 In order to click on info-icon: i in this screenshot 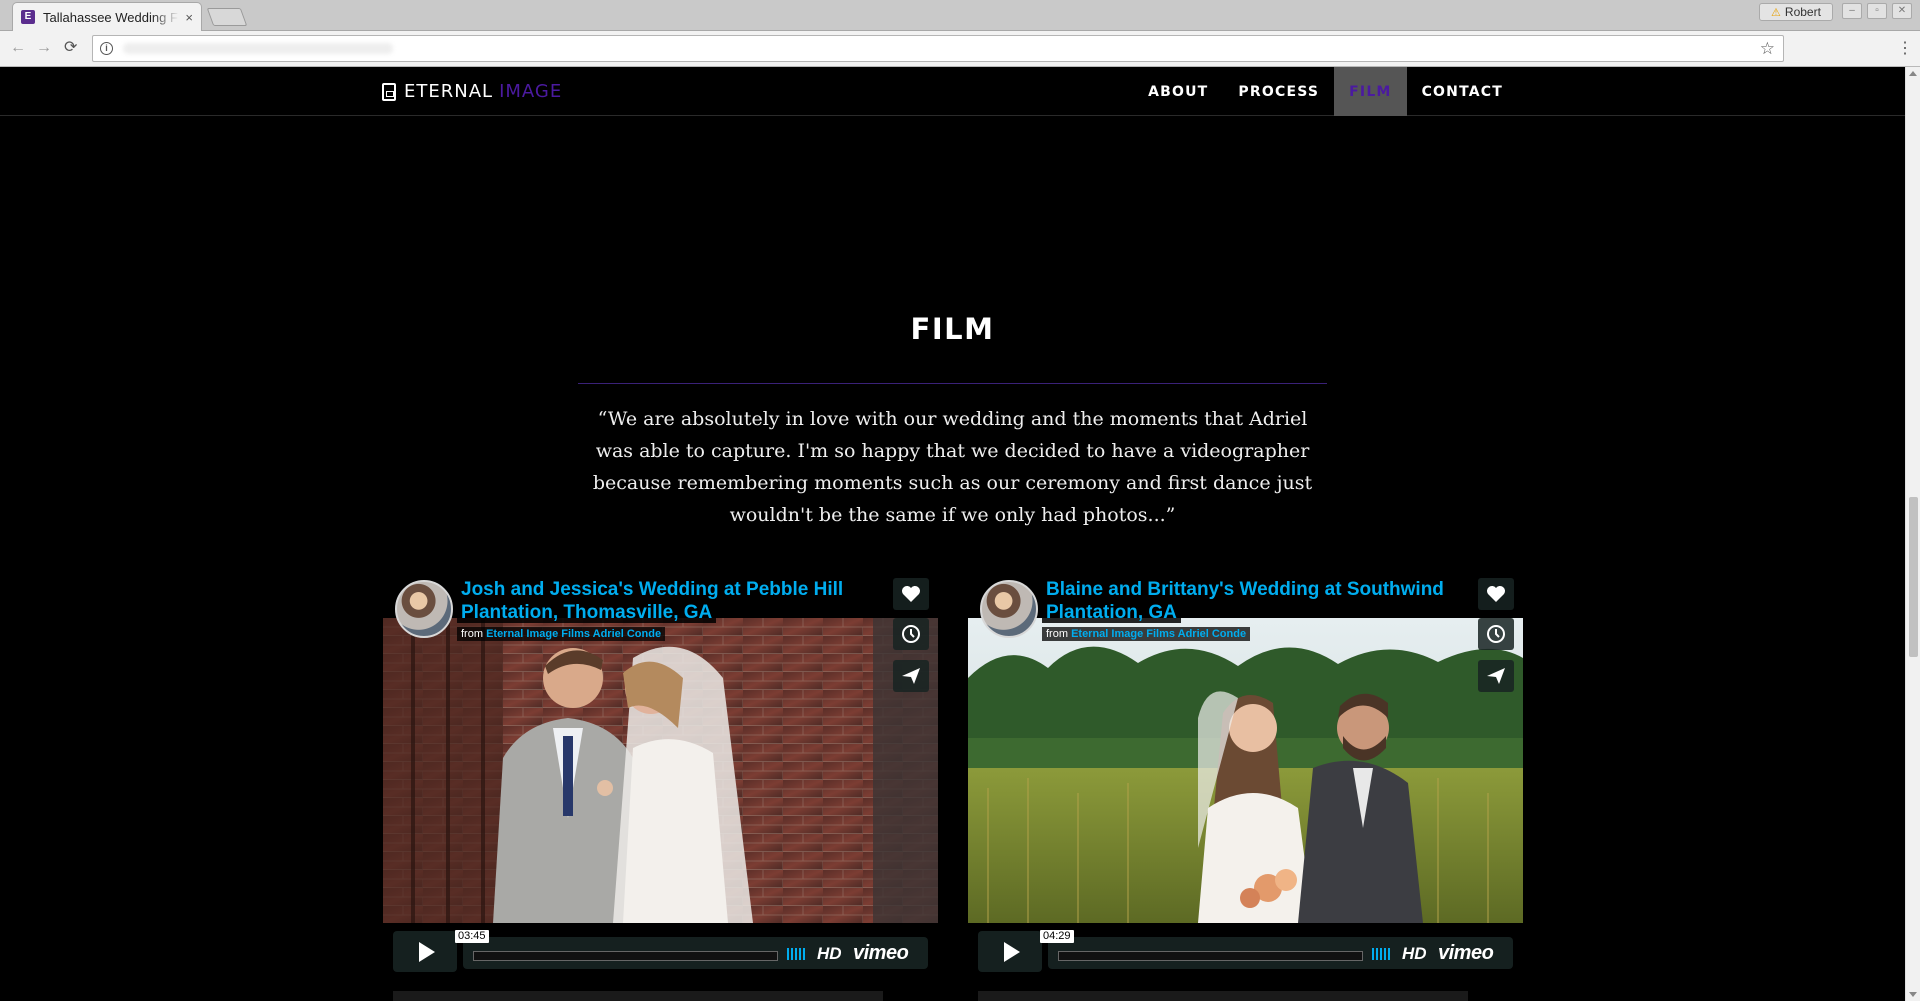, I will do `click(106, 48)`.